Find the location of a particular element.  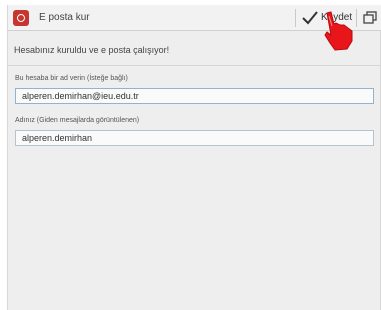

page-title: E posta kur is located at coordinates (64, 17).